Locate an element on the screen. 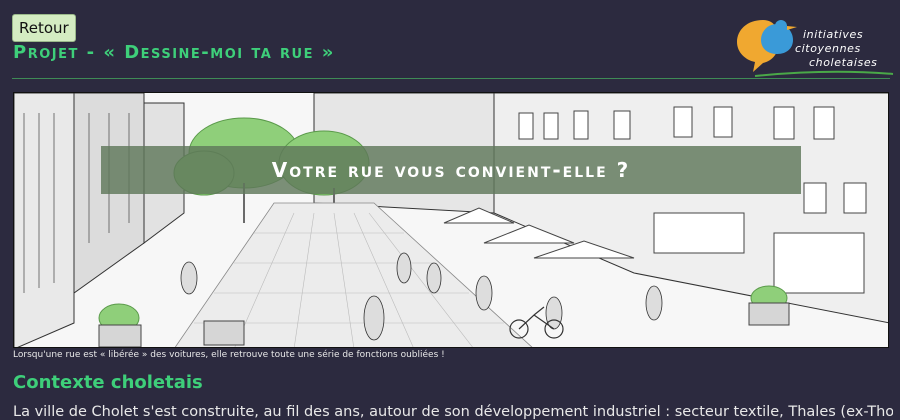 This screenshot has width=900, height=420. logo-text: initiatives citoyennes choletaises is located at coordinates (836, 48).